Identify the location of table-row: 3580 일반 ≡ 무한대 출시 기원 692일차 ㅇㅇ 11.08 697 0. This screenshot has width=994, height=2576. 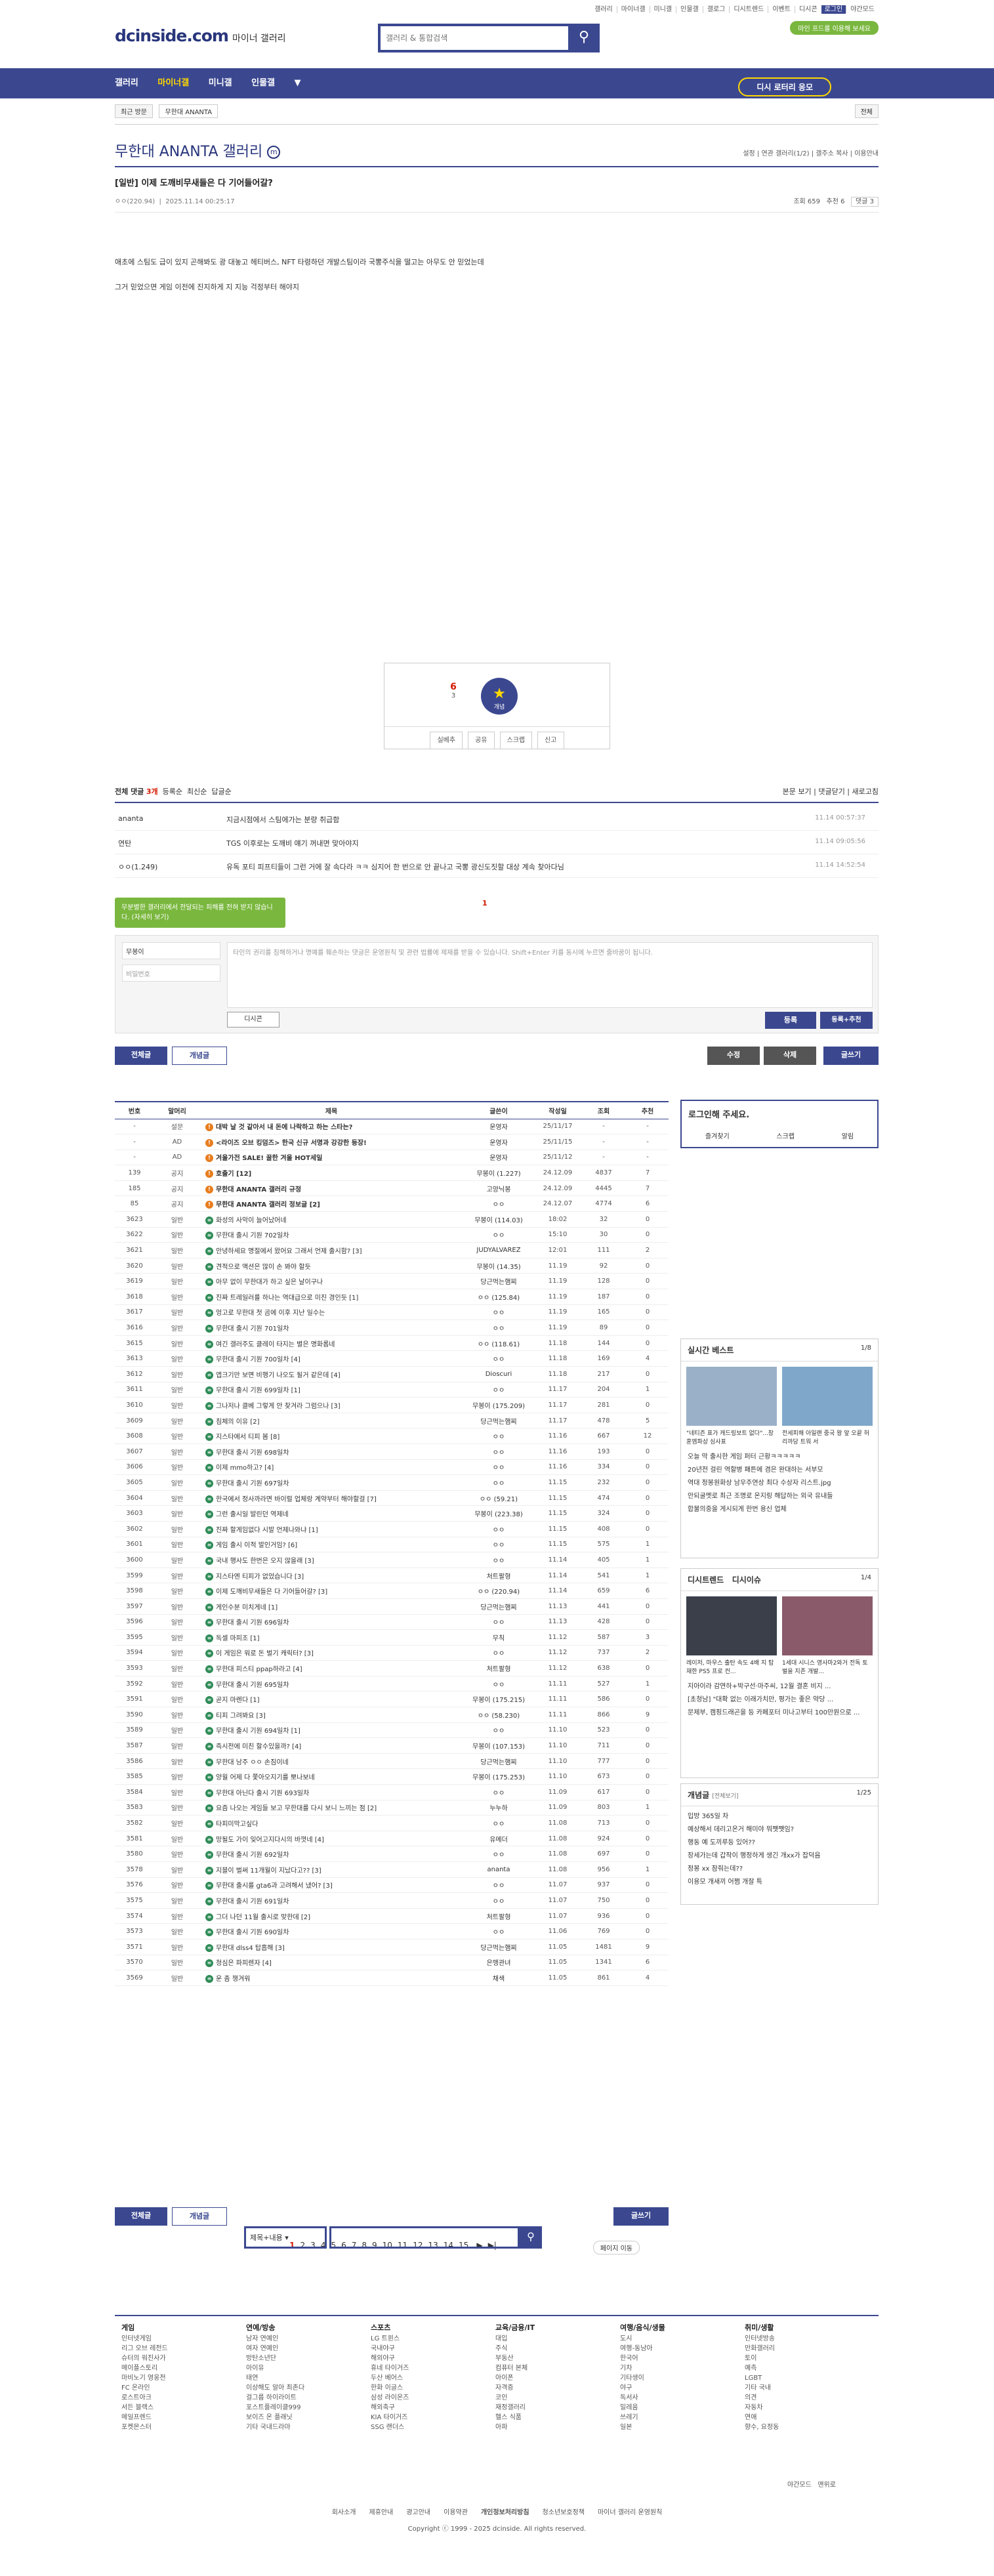
(392, 1854).